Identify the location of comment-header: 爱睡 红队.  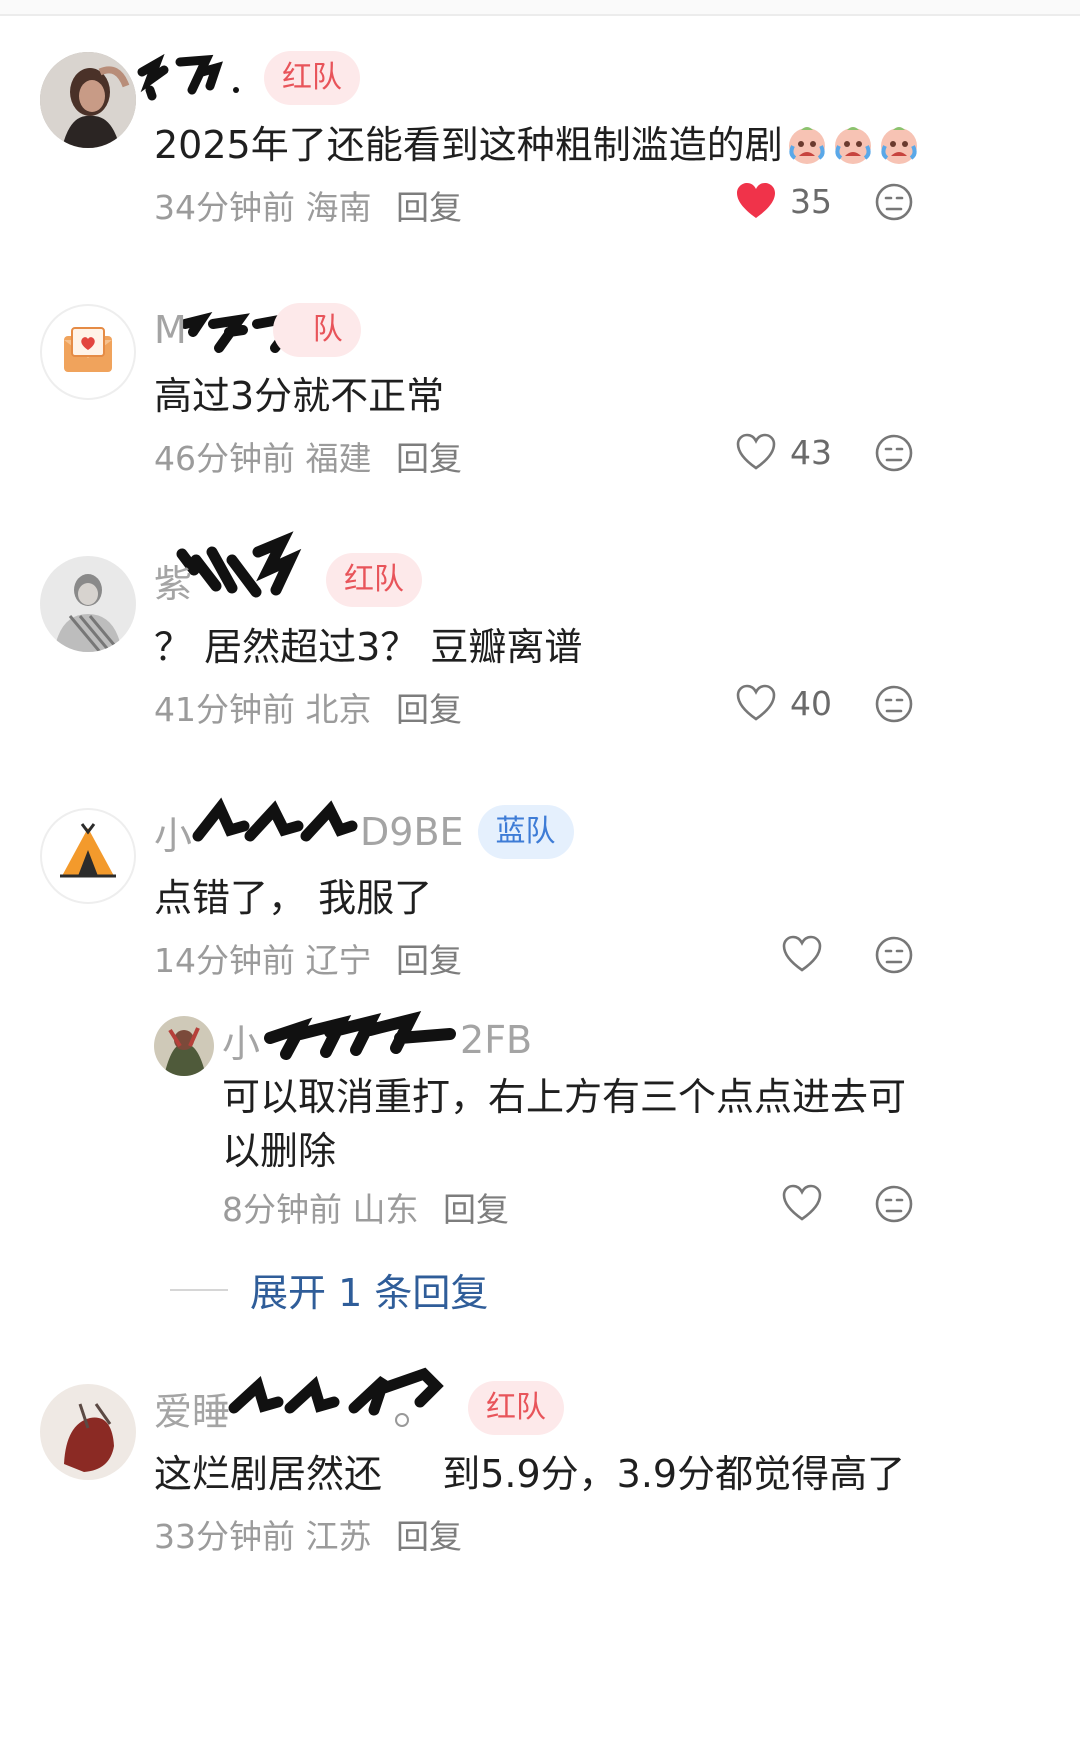
(359, 1401).